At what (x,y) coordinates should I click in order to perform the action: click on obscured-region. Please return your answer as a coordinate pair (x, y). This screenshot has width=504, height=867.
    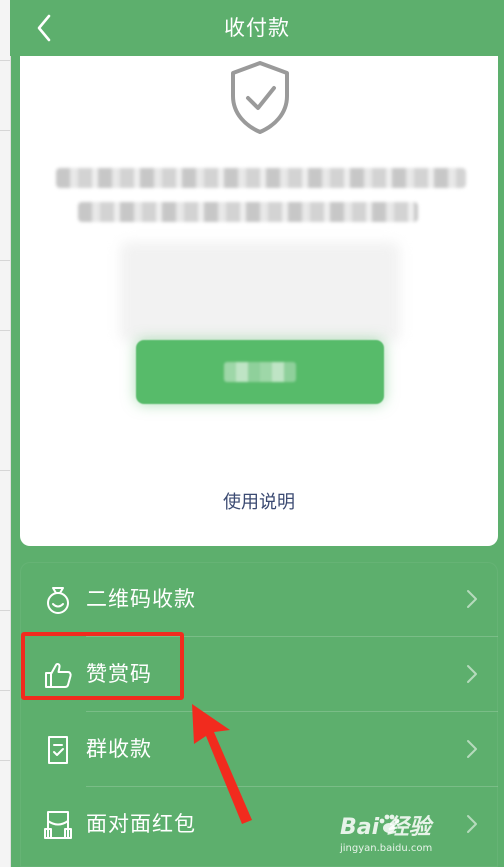
    Looking at the image, I should click on (260, 292).